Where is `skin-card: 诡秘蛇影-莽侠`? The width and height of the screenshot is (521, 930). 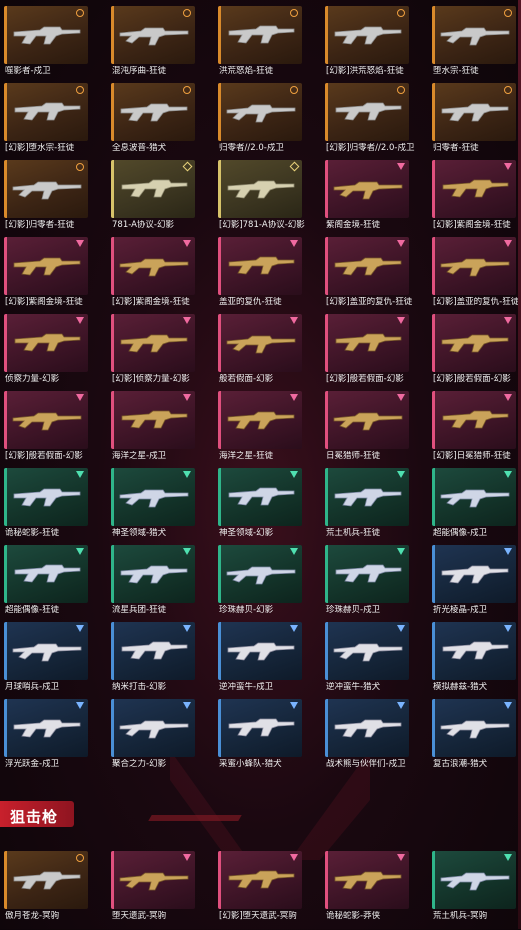 skin-card: 诡秘蛇影-莽侠 is located at coordinates (376, 889).